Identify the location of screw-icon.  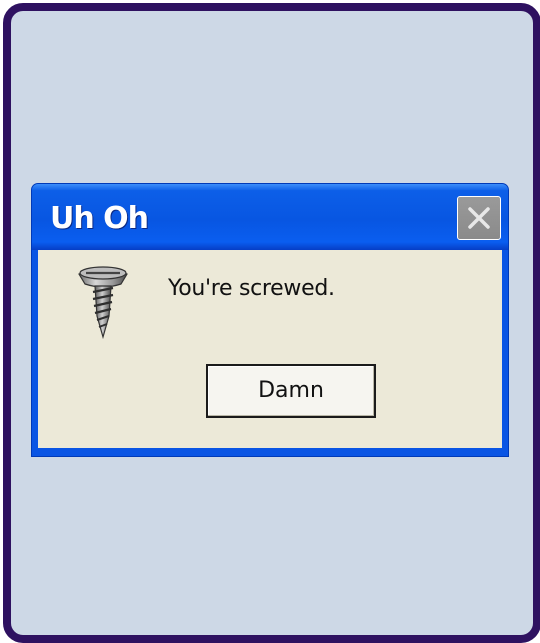
(103, 303).